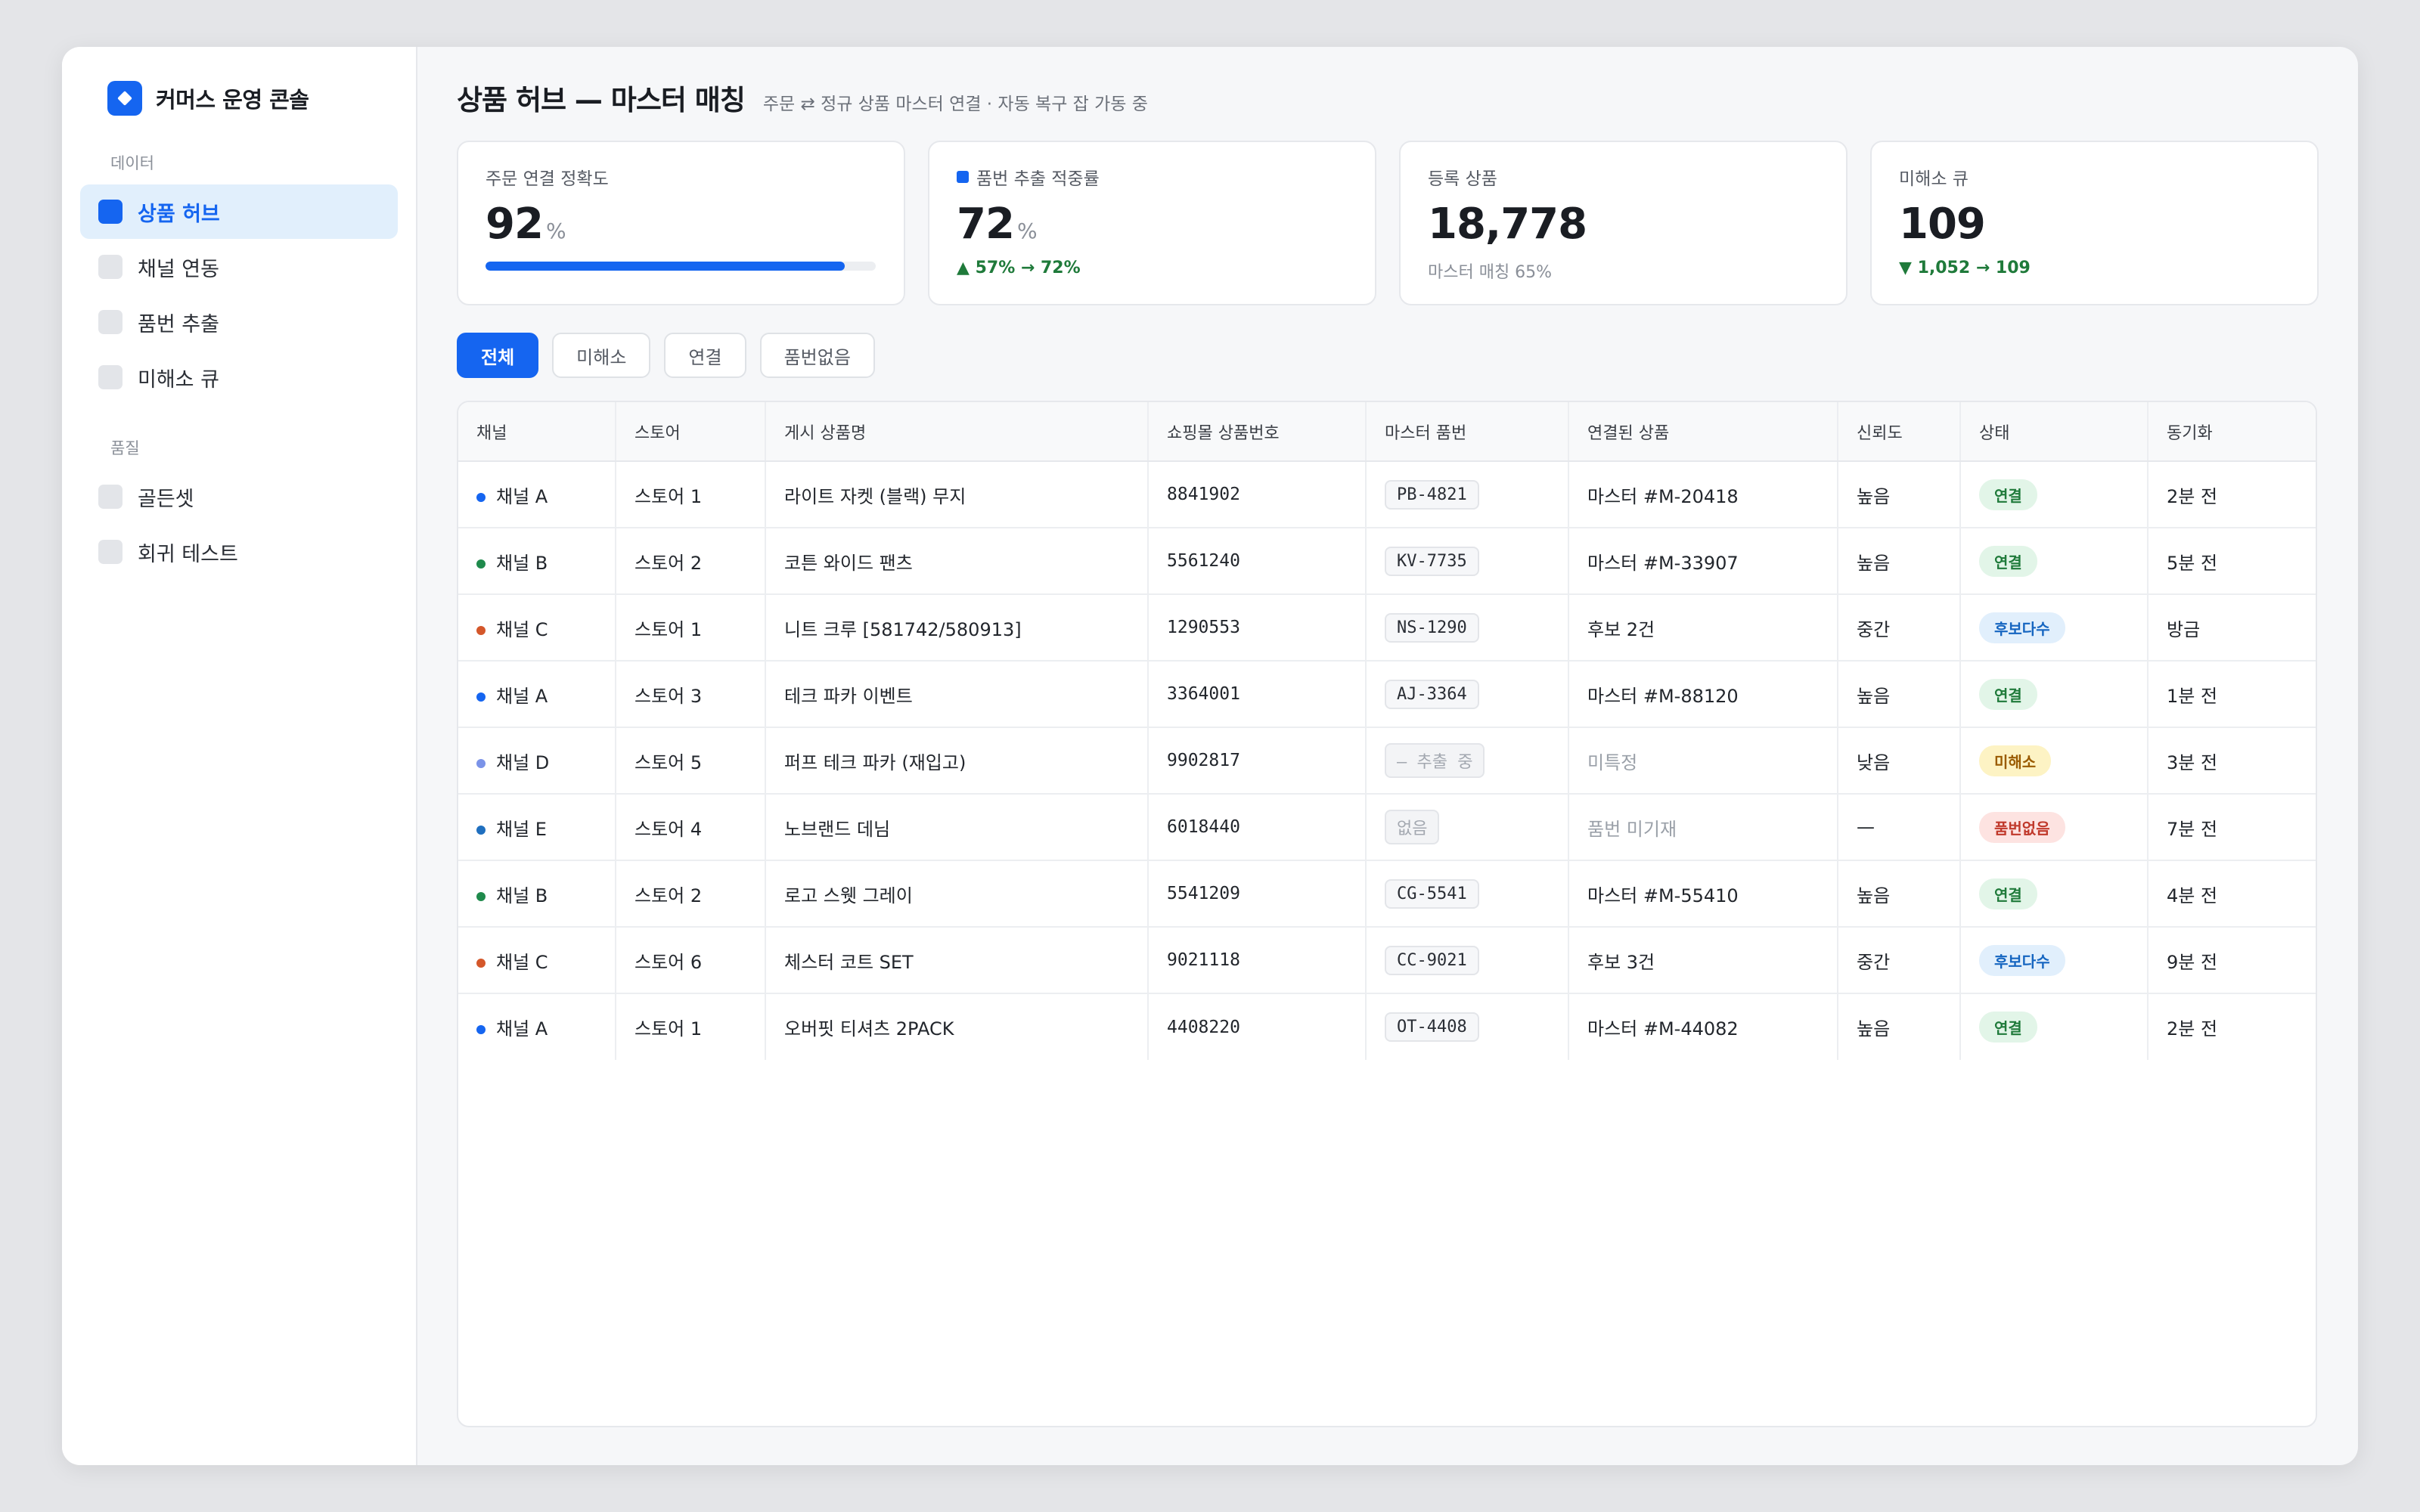  I want to click on status-badge: 품번없음, so click(2022, 827).